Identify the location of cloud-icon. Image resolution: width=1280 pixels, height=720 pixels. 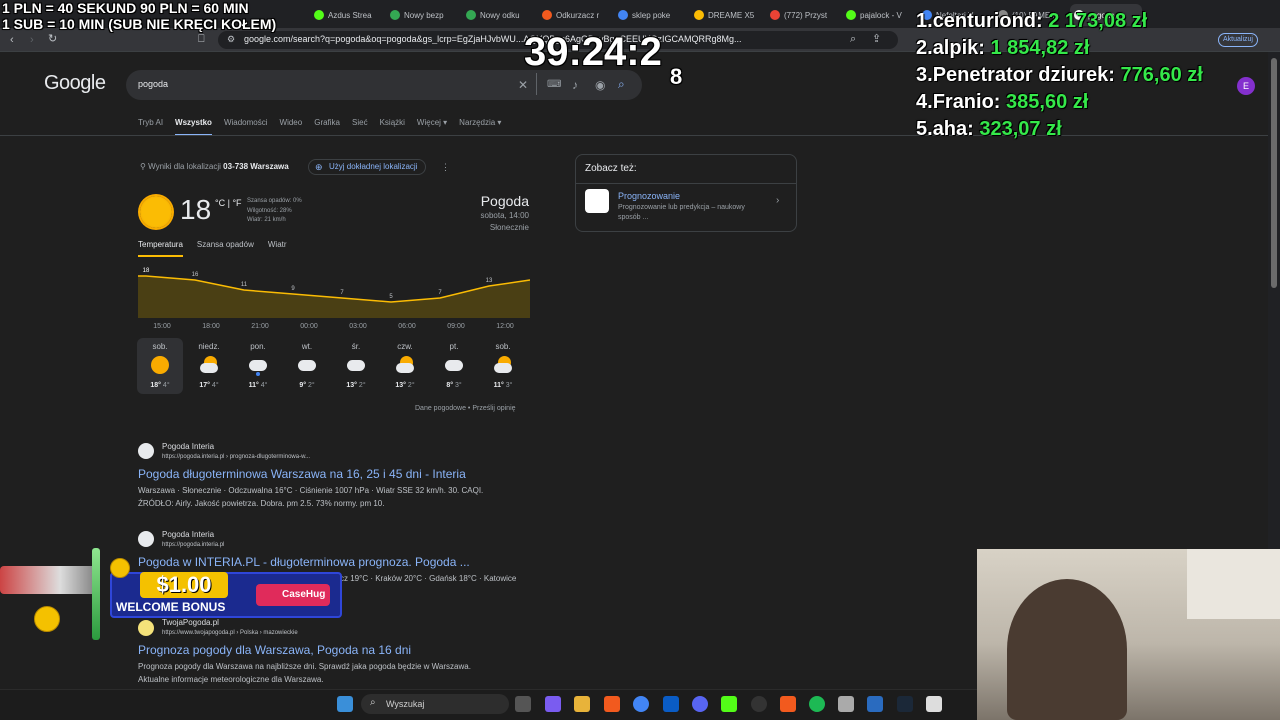
(307, 365).